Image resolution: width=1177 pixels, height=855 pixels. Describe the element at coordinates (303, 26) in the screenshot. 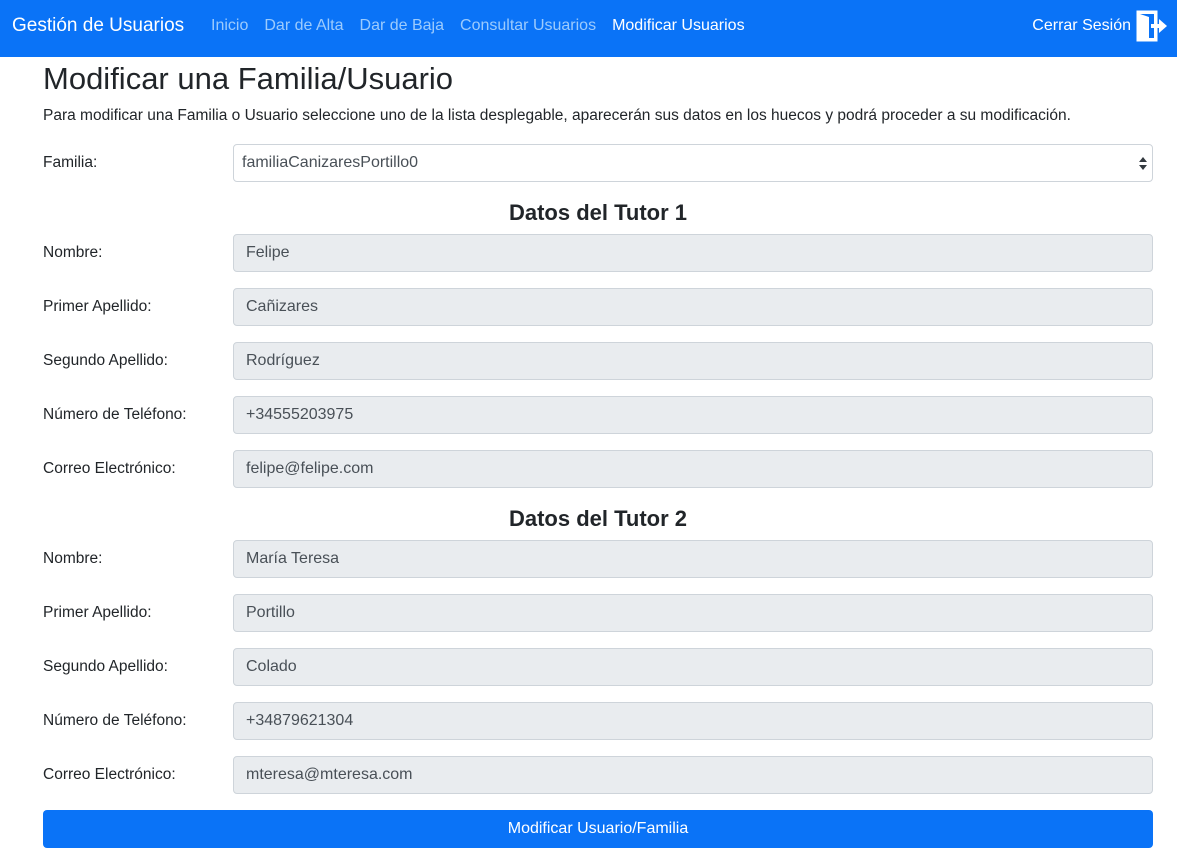

I see `nav-link-dar-de-alta: Dar de Alta` at that location.